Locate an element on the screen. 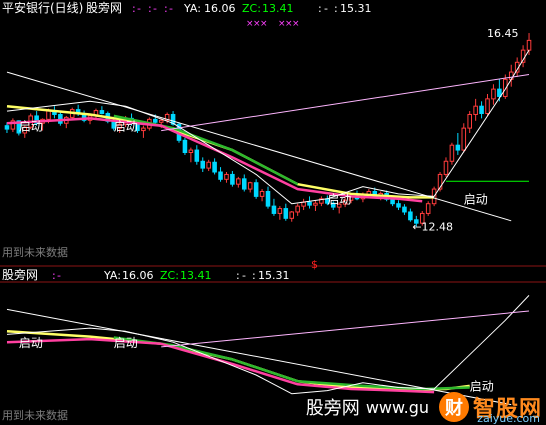 This screenshot has height=425, width=546. indicator-name: 股旁网 is located at coordinates (104, 7).